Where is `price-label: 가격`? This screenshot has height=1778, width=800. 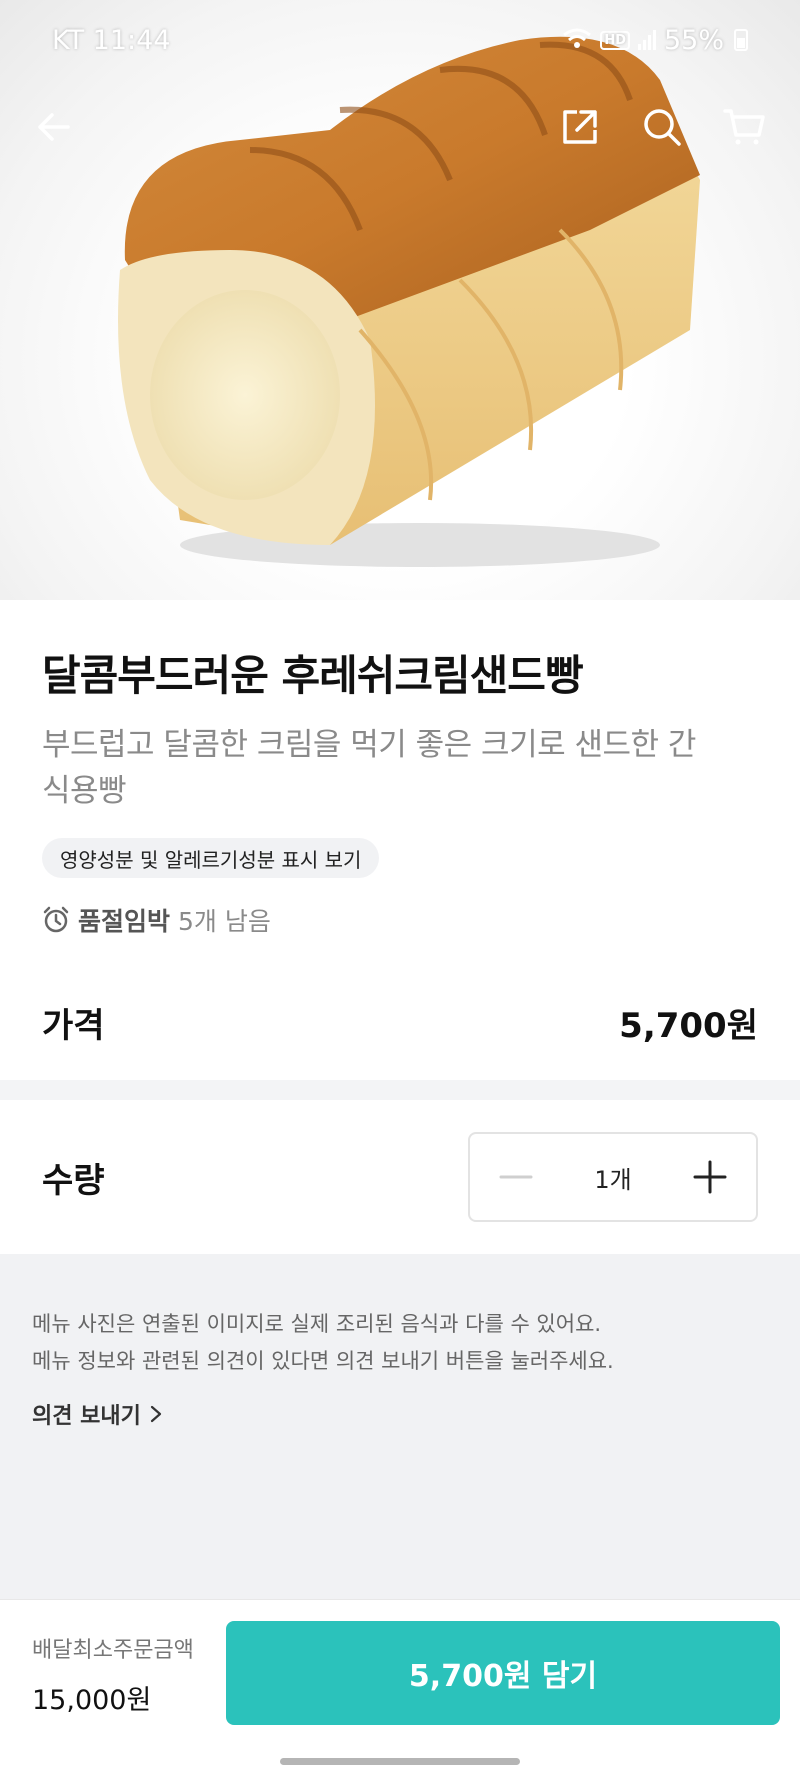 price-label: 가격 is located at coordinates (73, 1025).